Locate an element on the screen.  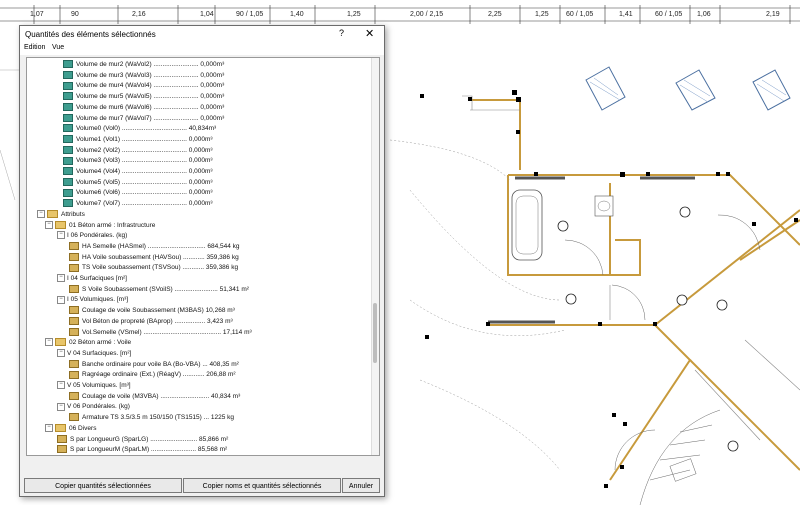
dimension-label: 1,25 is located at coordinates (542, 14).